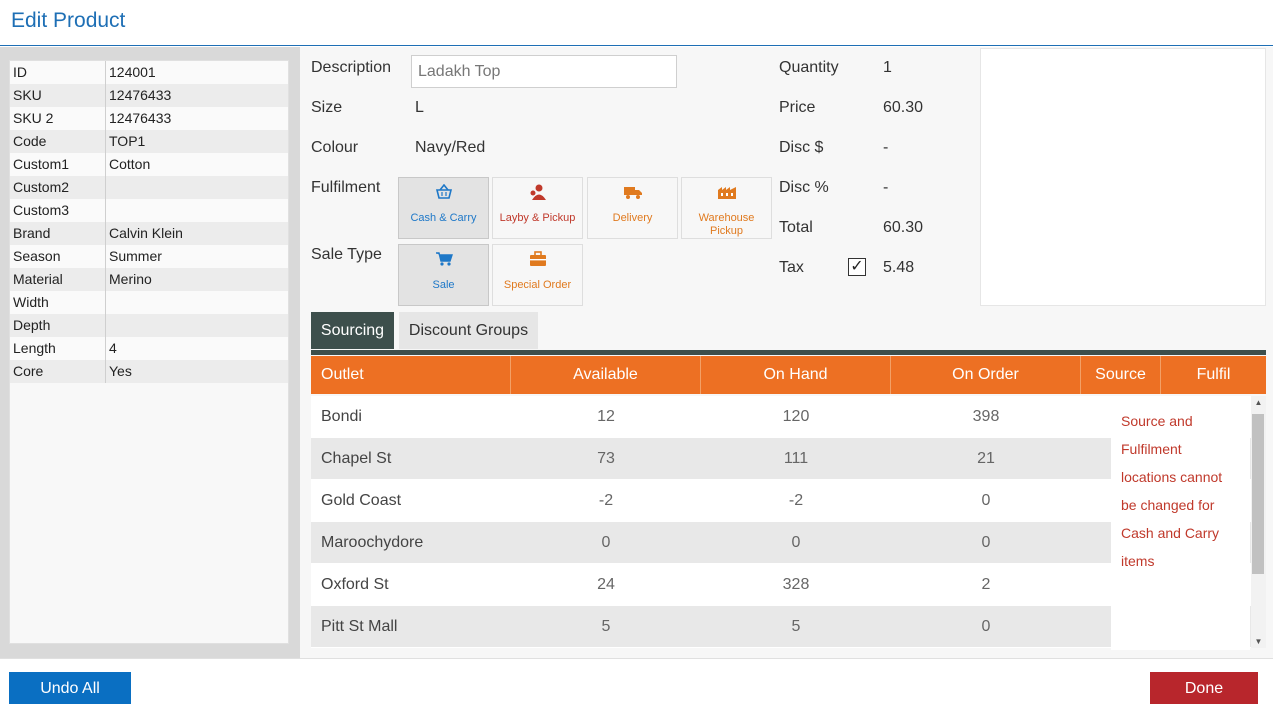 This screenshot has height=714, width=1273. I want to click on quantity-value: 1, so click(887, 68).